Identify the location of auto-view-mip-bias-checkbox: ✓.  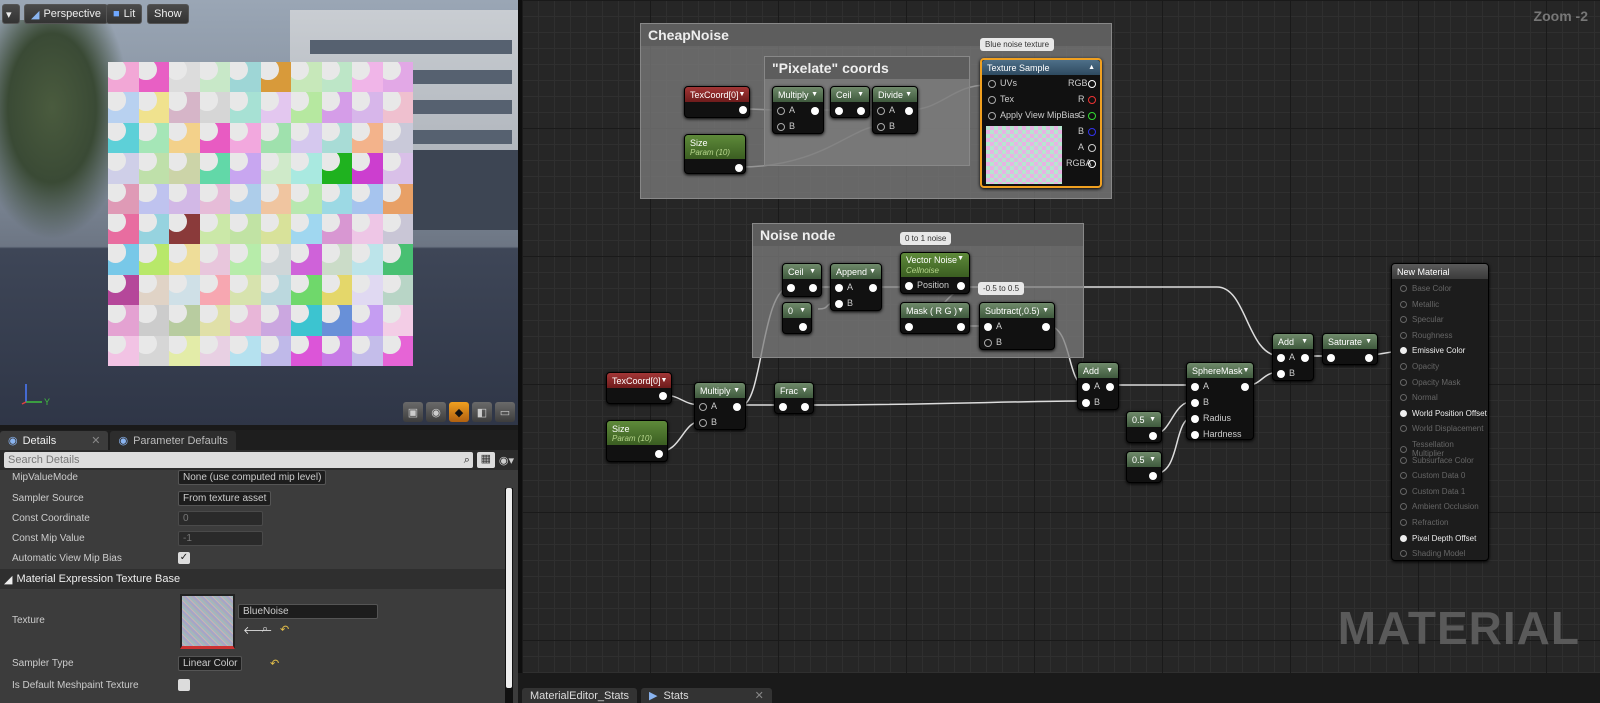
(184, 558).